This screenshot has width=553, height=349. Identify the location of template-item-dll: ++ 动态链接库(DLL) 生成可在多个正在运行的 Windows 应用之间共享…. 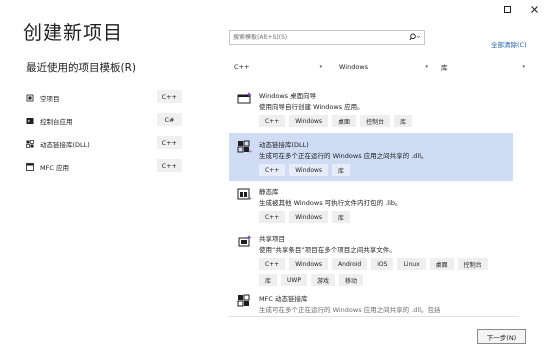
(371, 157).